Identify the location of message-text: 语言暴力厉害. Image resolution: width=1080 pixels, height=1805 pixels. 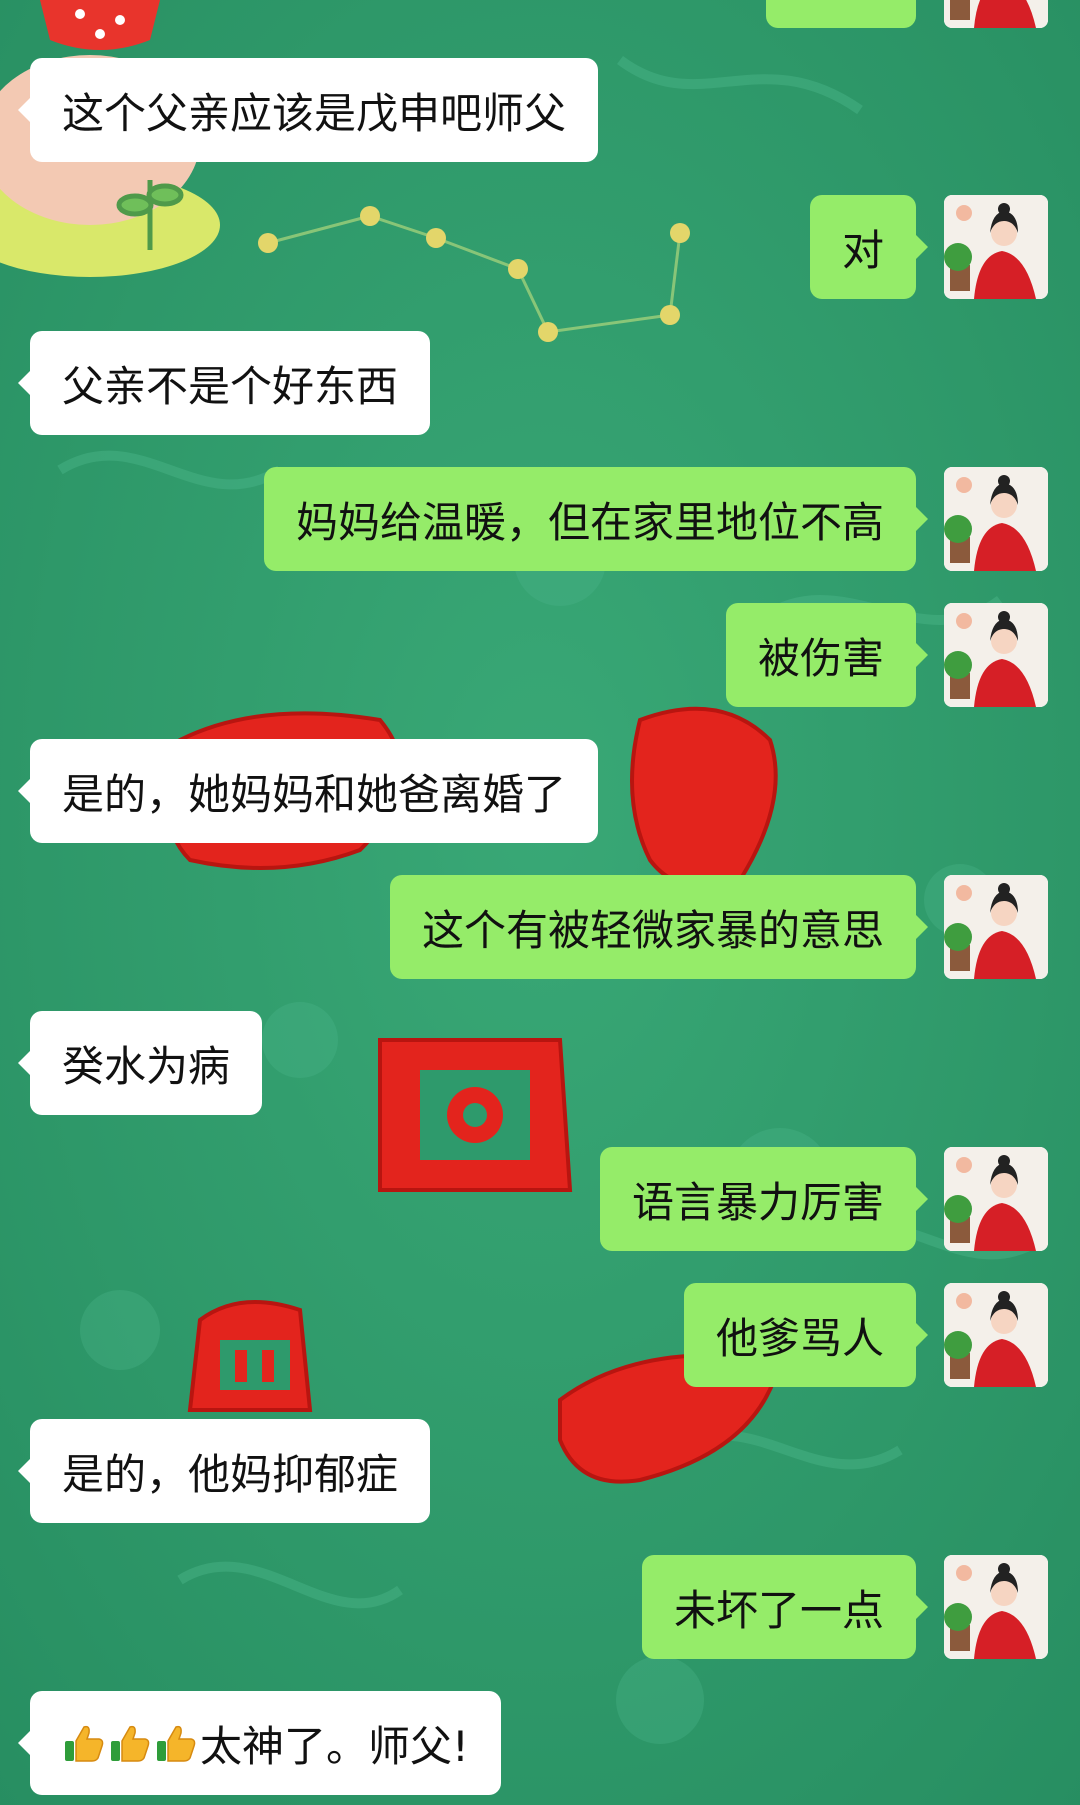
(757, 1202).